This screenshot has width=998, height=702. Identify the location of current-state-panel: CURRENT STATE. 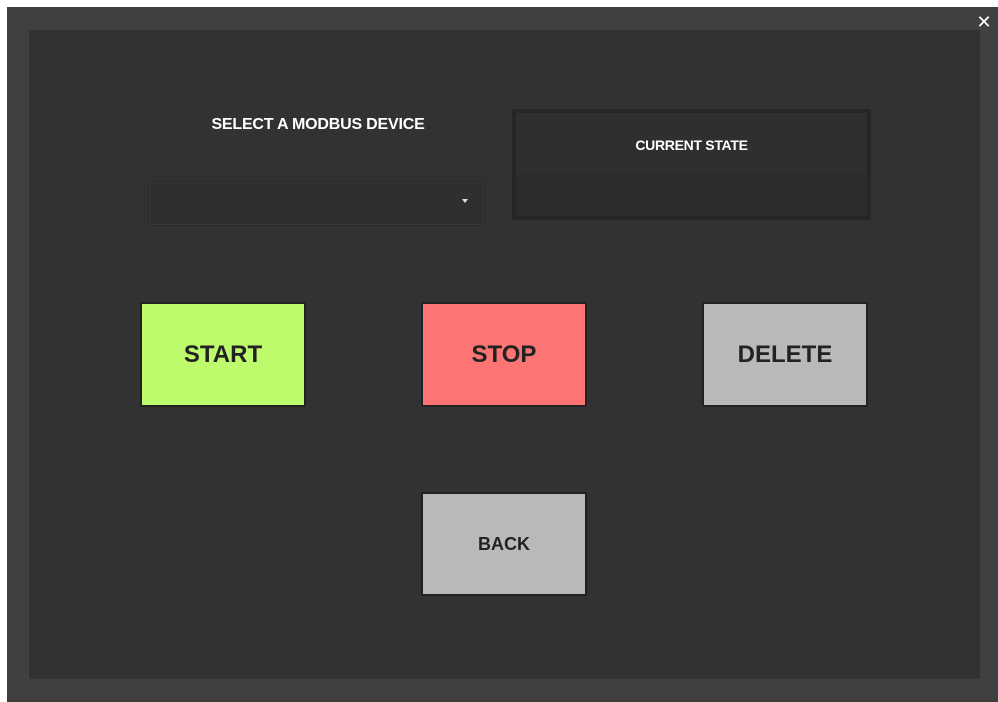
(691, 164).